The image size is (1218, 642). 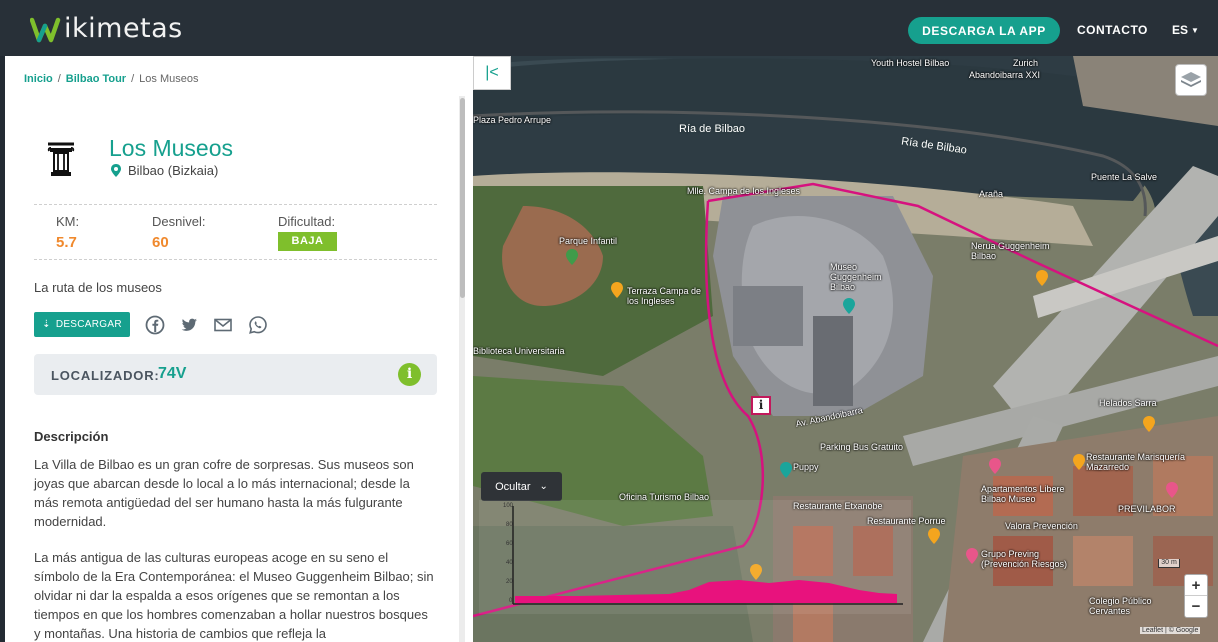 I want to click on museum-column-icon, so click(x=61, y=159).